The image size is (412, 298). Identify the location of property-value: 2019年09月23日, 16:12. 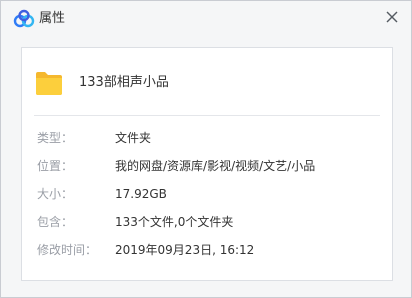
(185, 250).